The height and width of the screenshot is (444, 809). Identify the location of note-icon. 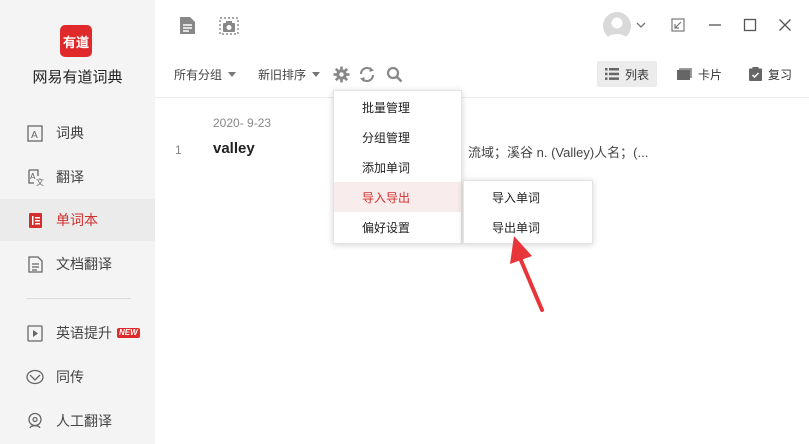
(187, 25).